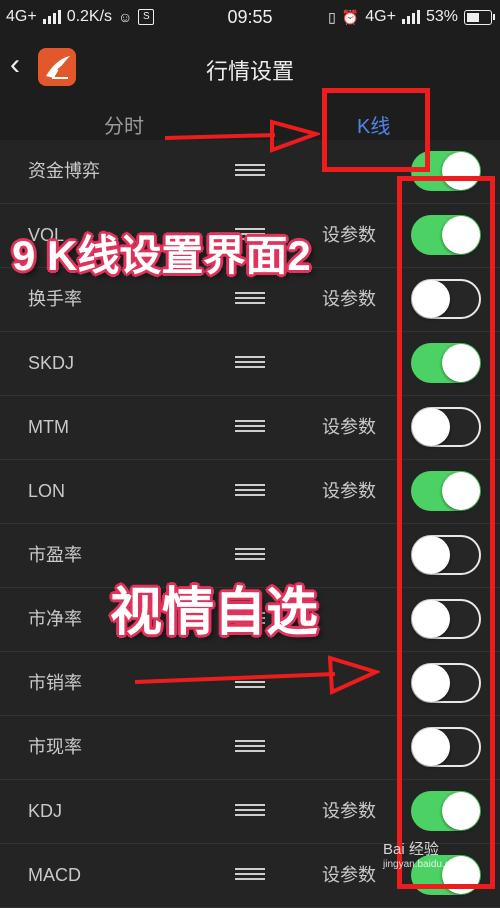 This screenshot has height=908, width=500. Describe the element at coordinates (249, 71) in the screenshot. I see `page-title: 行情设置` at that location.